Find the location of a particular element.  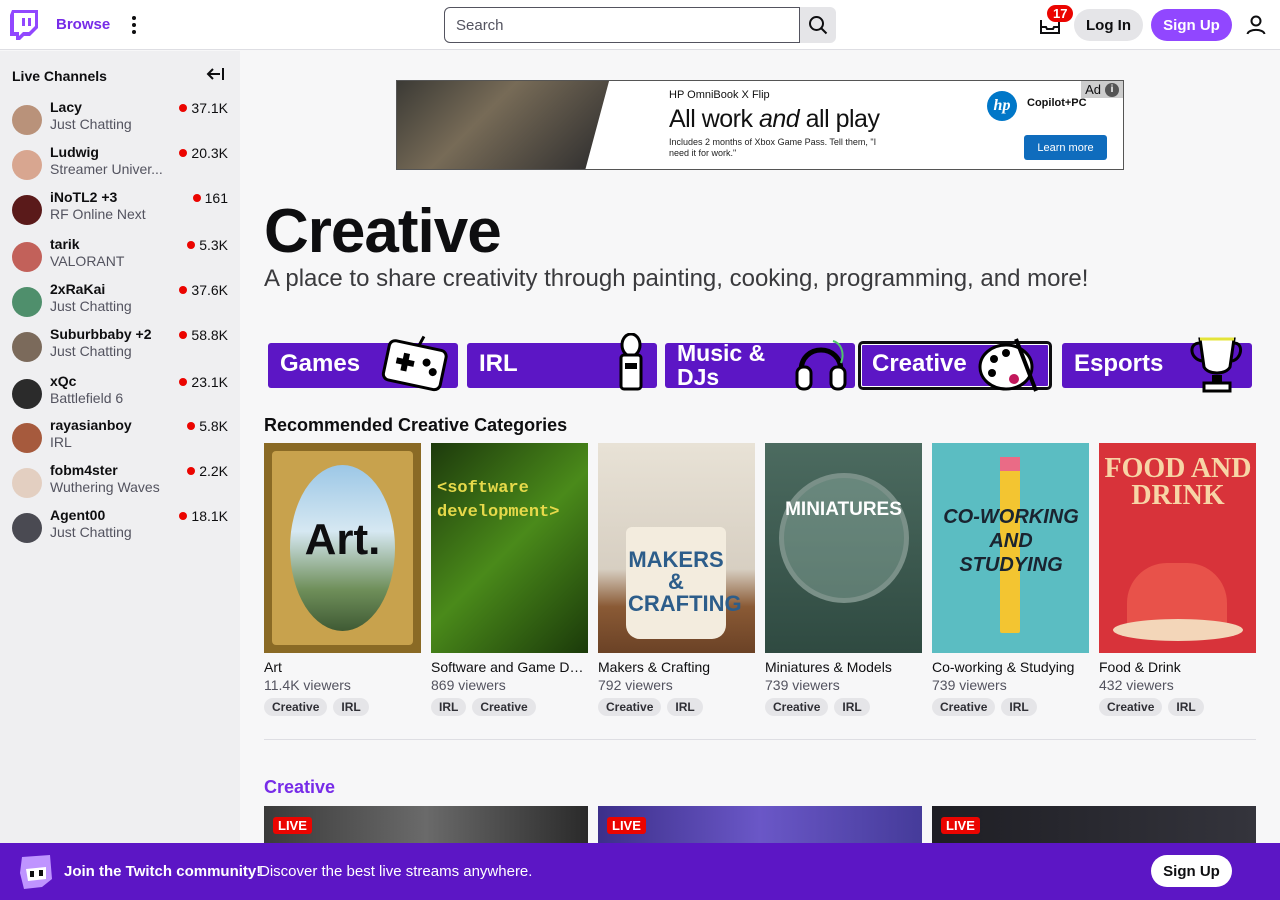

top-nav: Browse Search 17 Log In Sign Up is located at coordinates (640, 25).